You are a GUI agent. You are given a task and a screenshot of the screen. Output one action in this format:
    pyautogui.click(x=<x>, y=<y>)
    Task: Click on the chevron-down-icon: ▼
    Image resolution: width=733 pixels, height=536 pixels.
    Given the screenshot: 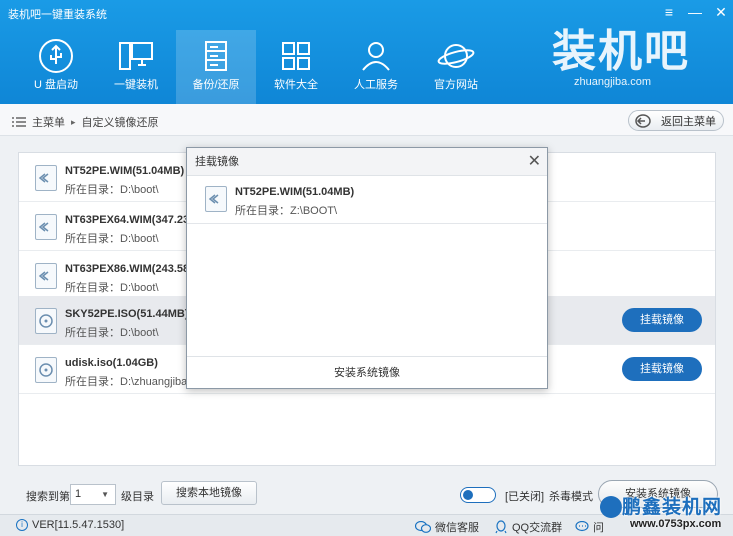 What is the action you would take?
    pyautogui.click(x=105, y=494)
    